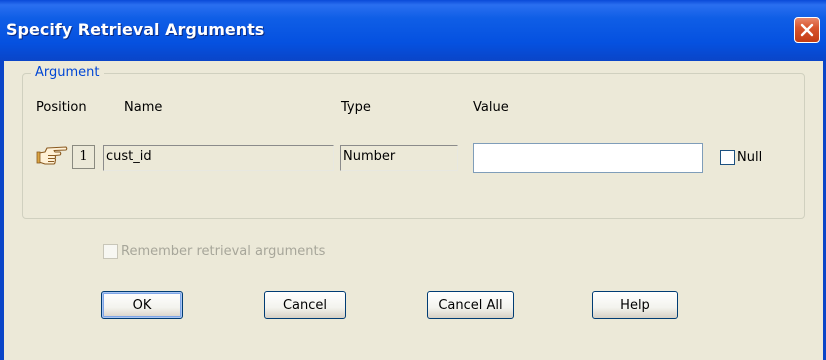  I want to click on type-header: Type, so click(356, 107).